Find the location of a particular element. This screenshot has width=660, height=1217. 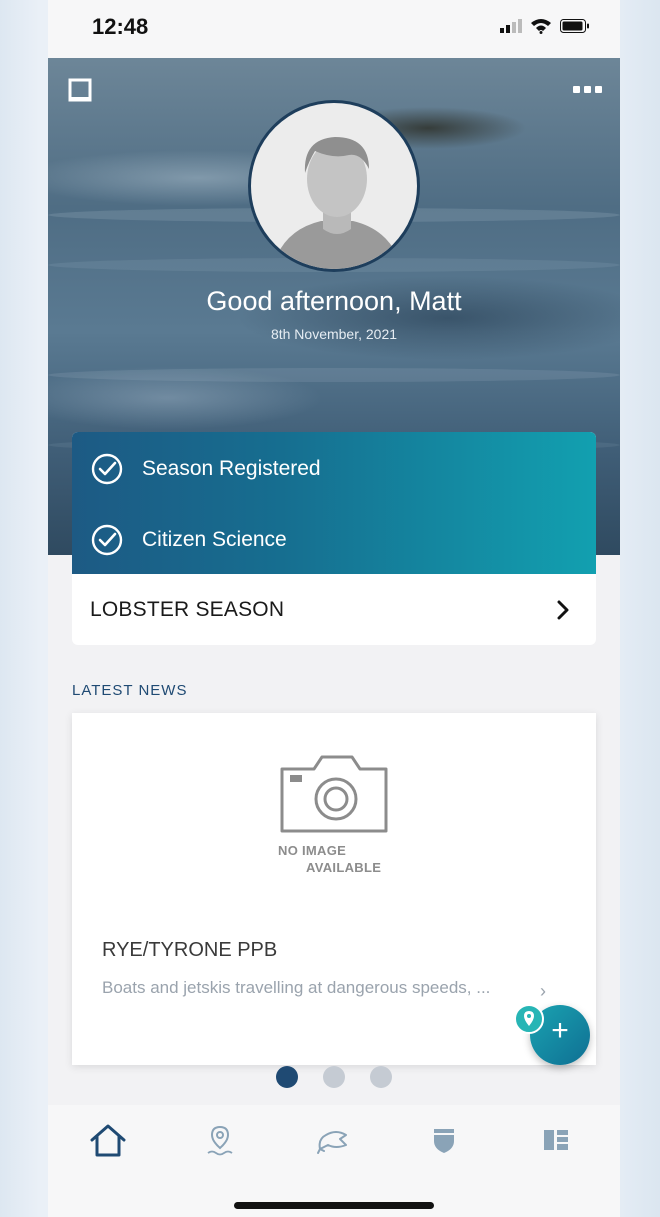

wifi-icon is located at coordinates (541, 26).